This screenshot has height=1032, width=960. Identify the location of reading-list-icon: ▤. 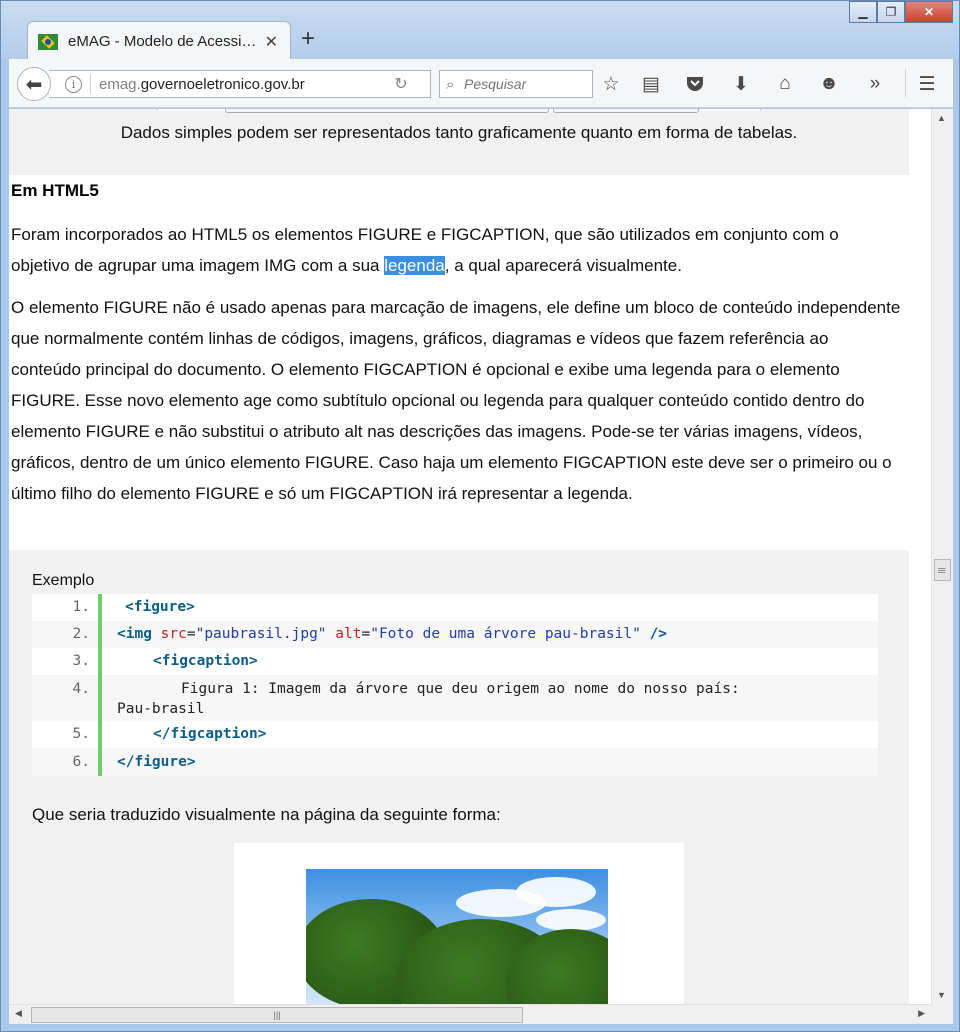
(651, 84).